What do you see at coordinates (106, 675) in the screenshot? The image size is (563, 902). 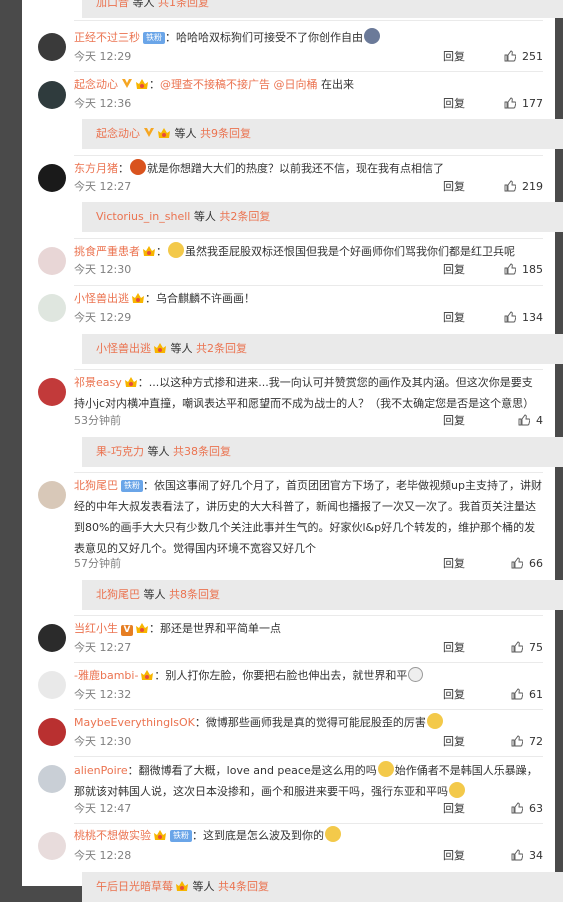 I see `comment-username: -雅鹿bambi-` at bounding box center [106, 675].